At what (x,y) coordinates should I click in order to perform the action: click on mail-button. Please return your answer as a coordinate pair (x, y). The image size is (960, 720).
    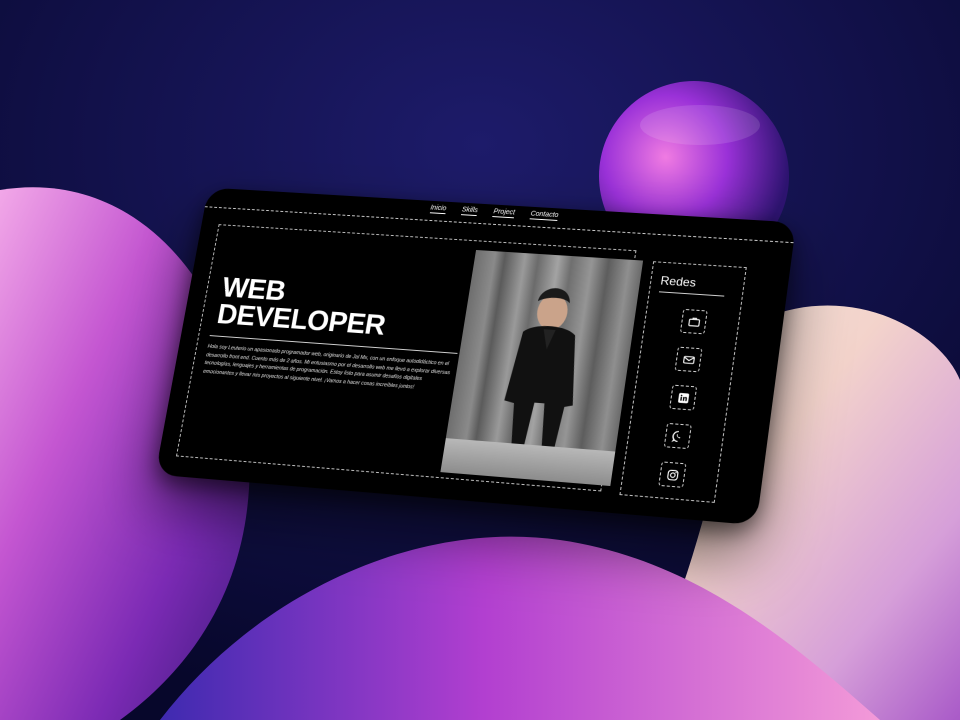
    Looking at the image, I should click on (688, 359).